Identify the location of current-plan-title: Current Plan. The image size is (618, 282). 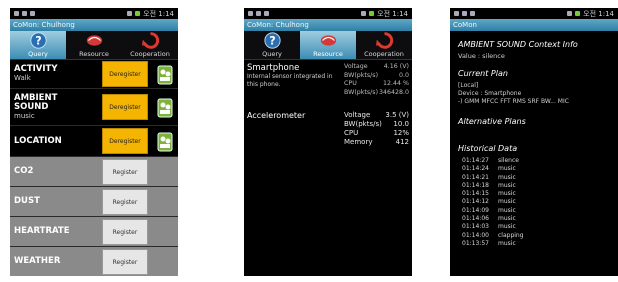
(483, 73).